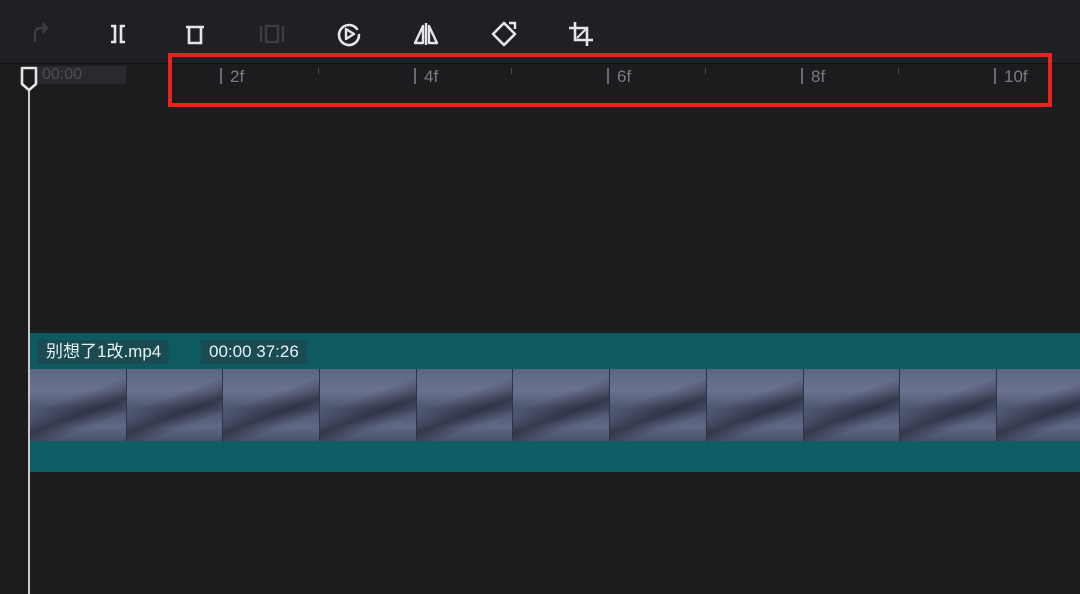 This screenshot has width=1080, height=594. Describe the element at coordinates (624, 76) in the screenshot. I see `ruler-label: 6f` at that location.